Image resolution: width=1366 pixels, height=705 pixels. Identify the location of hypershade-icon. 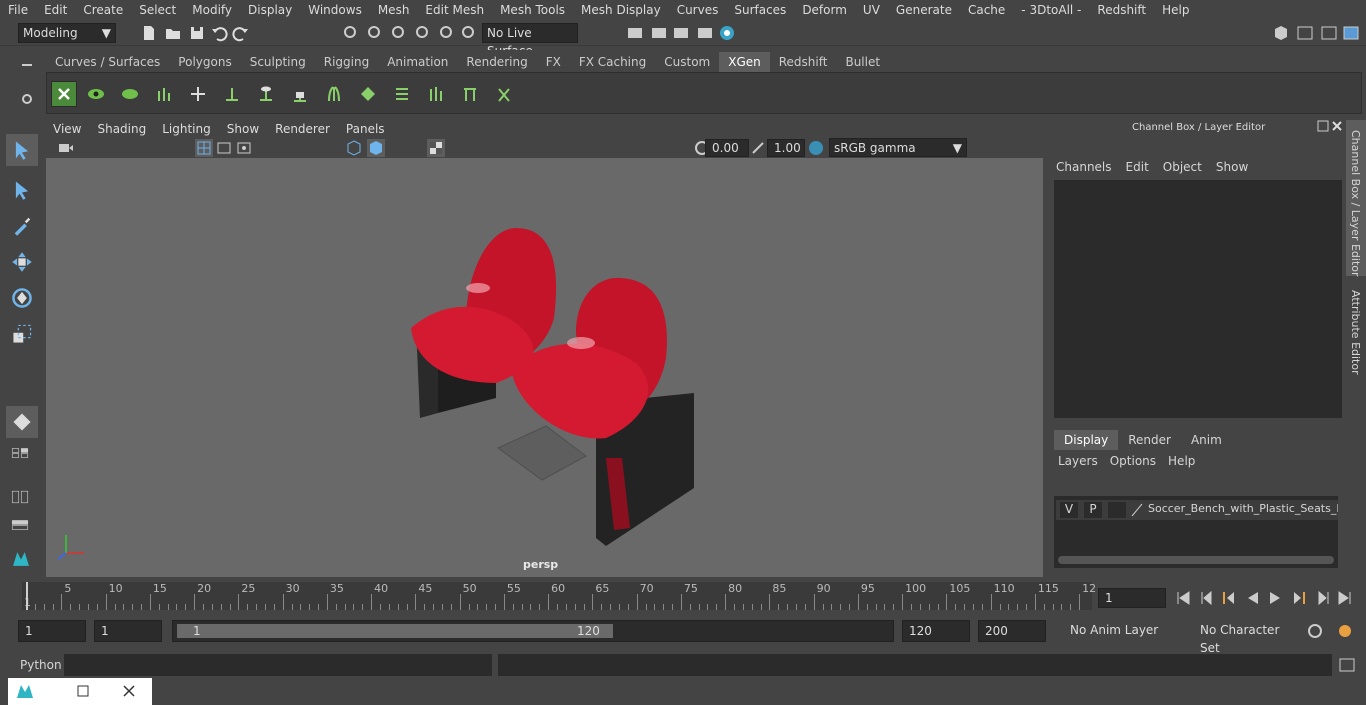
(727, 33).